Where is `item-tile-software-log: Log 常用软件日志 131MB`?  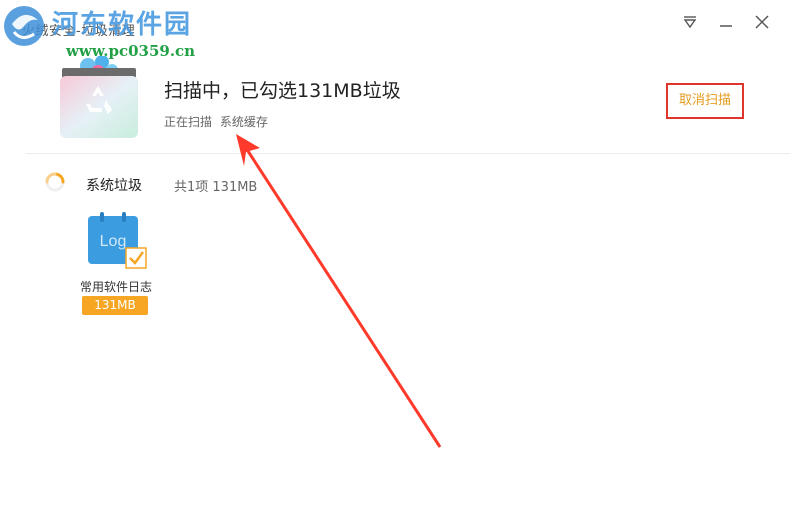
item-tile-software-log: Log 常用软件日志 131MB is located at coordinates (116, 263).